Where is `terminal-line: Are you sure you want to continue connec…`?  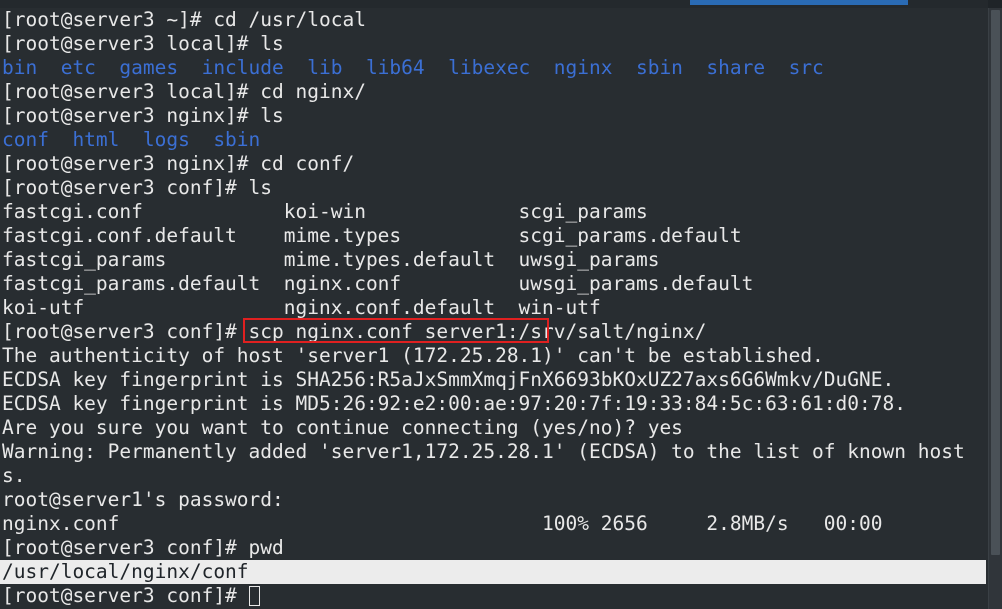 terminal-line: Are you sure you want to continue connec… is located at coordinates (342, 427).